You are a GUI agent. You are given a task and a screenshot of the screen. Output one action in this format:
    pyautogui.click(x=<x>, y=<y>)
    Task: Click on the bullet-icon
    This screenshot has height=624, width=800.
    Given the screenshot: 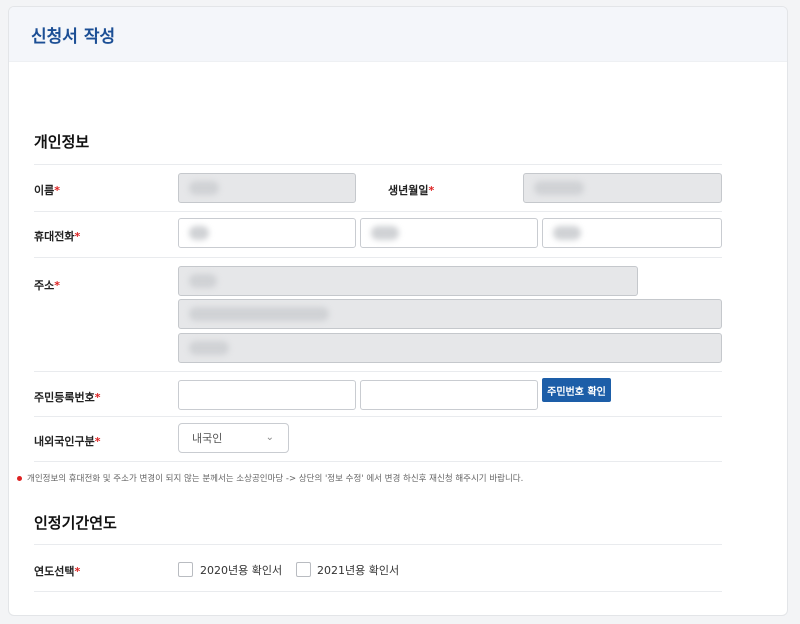 What is the action you would take?
    pyautogui.click(x=19, y=478)
    